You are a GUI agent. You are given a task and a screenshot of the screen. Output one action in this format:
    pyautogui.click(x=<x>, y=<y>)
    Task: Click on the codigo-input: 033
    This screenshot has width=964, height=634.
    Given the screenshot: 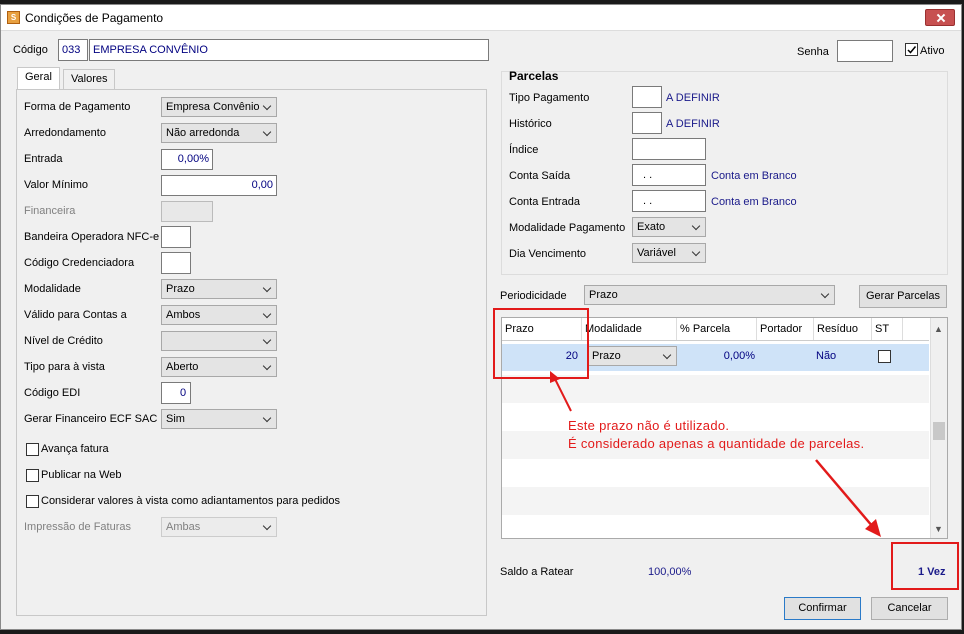 What is the action you would take?
    pyautogui.click(x=73, y=50)
    